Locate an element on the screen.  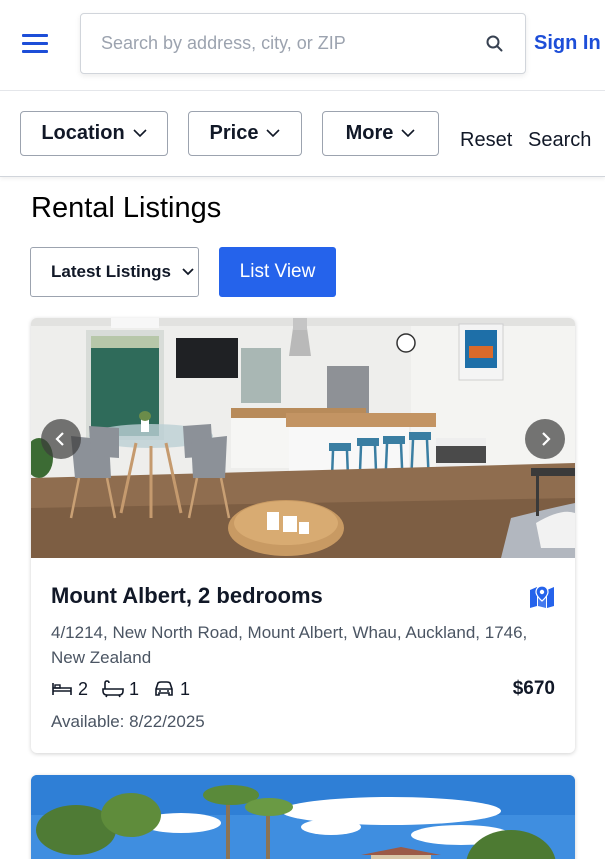
search-input is located at coordinates (286, 43).